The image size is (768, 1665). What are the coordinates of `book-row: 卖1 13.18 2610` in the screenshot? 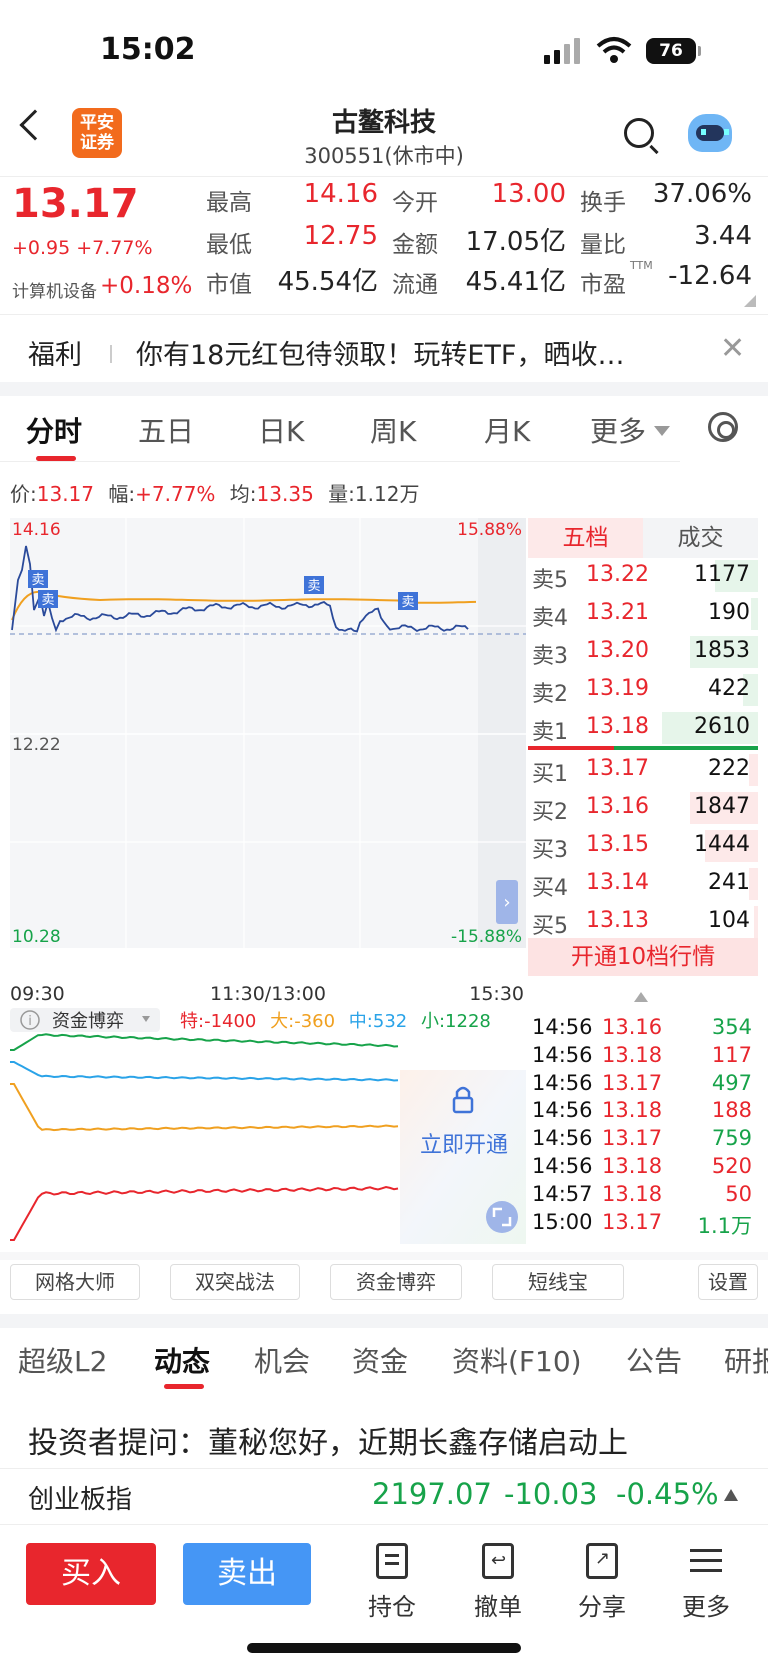 It's located at (643, 728).